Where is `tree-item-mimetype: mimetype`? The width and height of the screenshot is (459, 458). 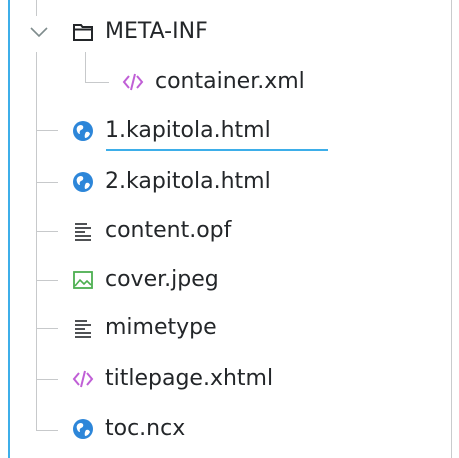
tree-item-mimetype: mimetype is located at coordinates (144, 328).